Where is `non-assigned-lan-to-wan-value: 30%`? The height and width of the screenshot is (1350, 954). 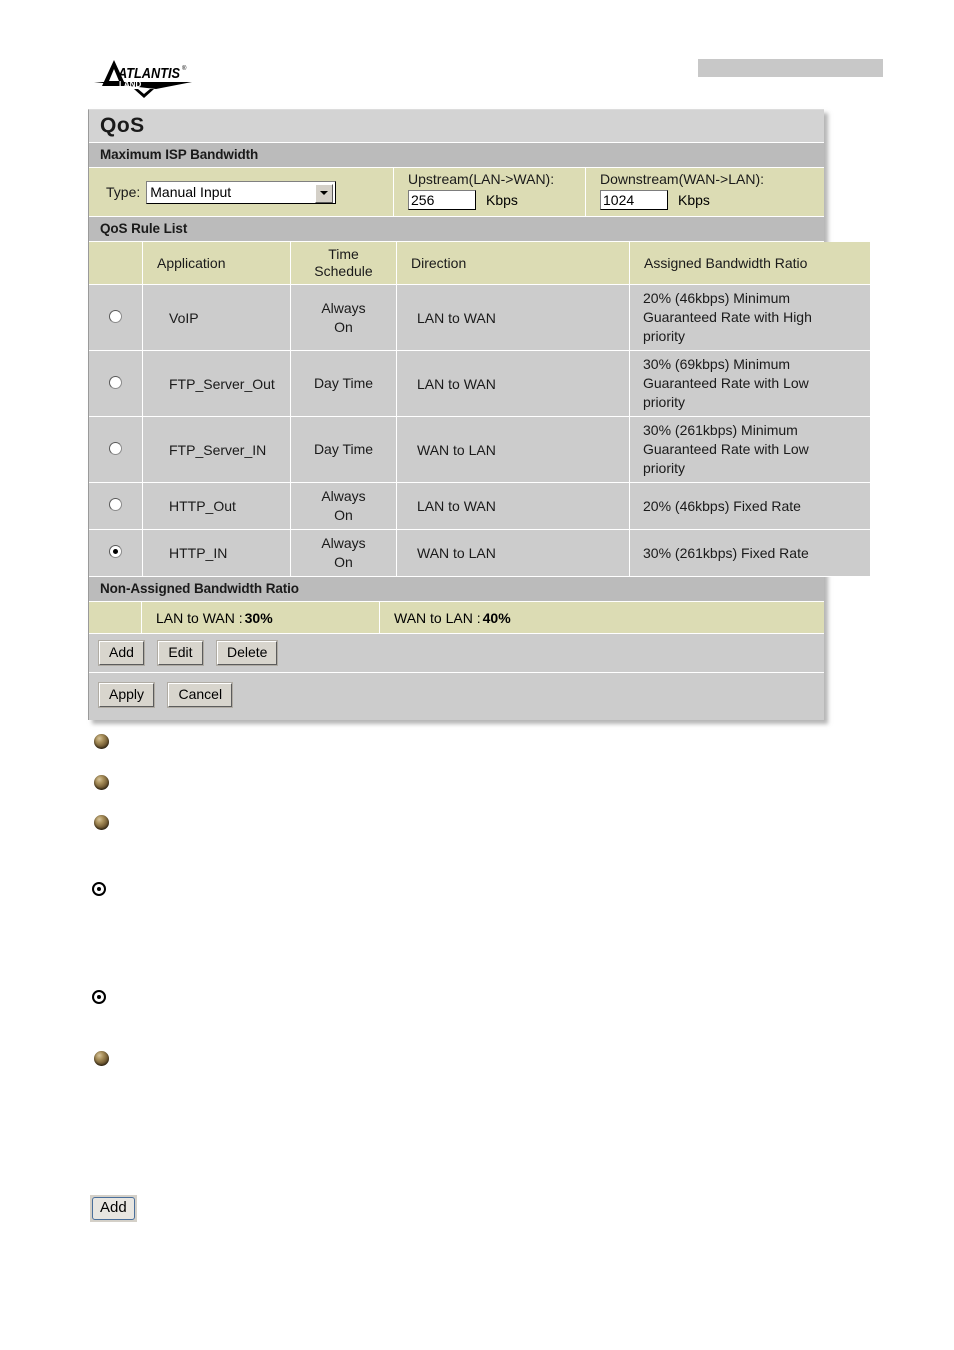 non-assigned-lan-to-wan-value: 30% is located at coordinates (258, 617).